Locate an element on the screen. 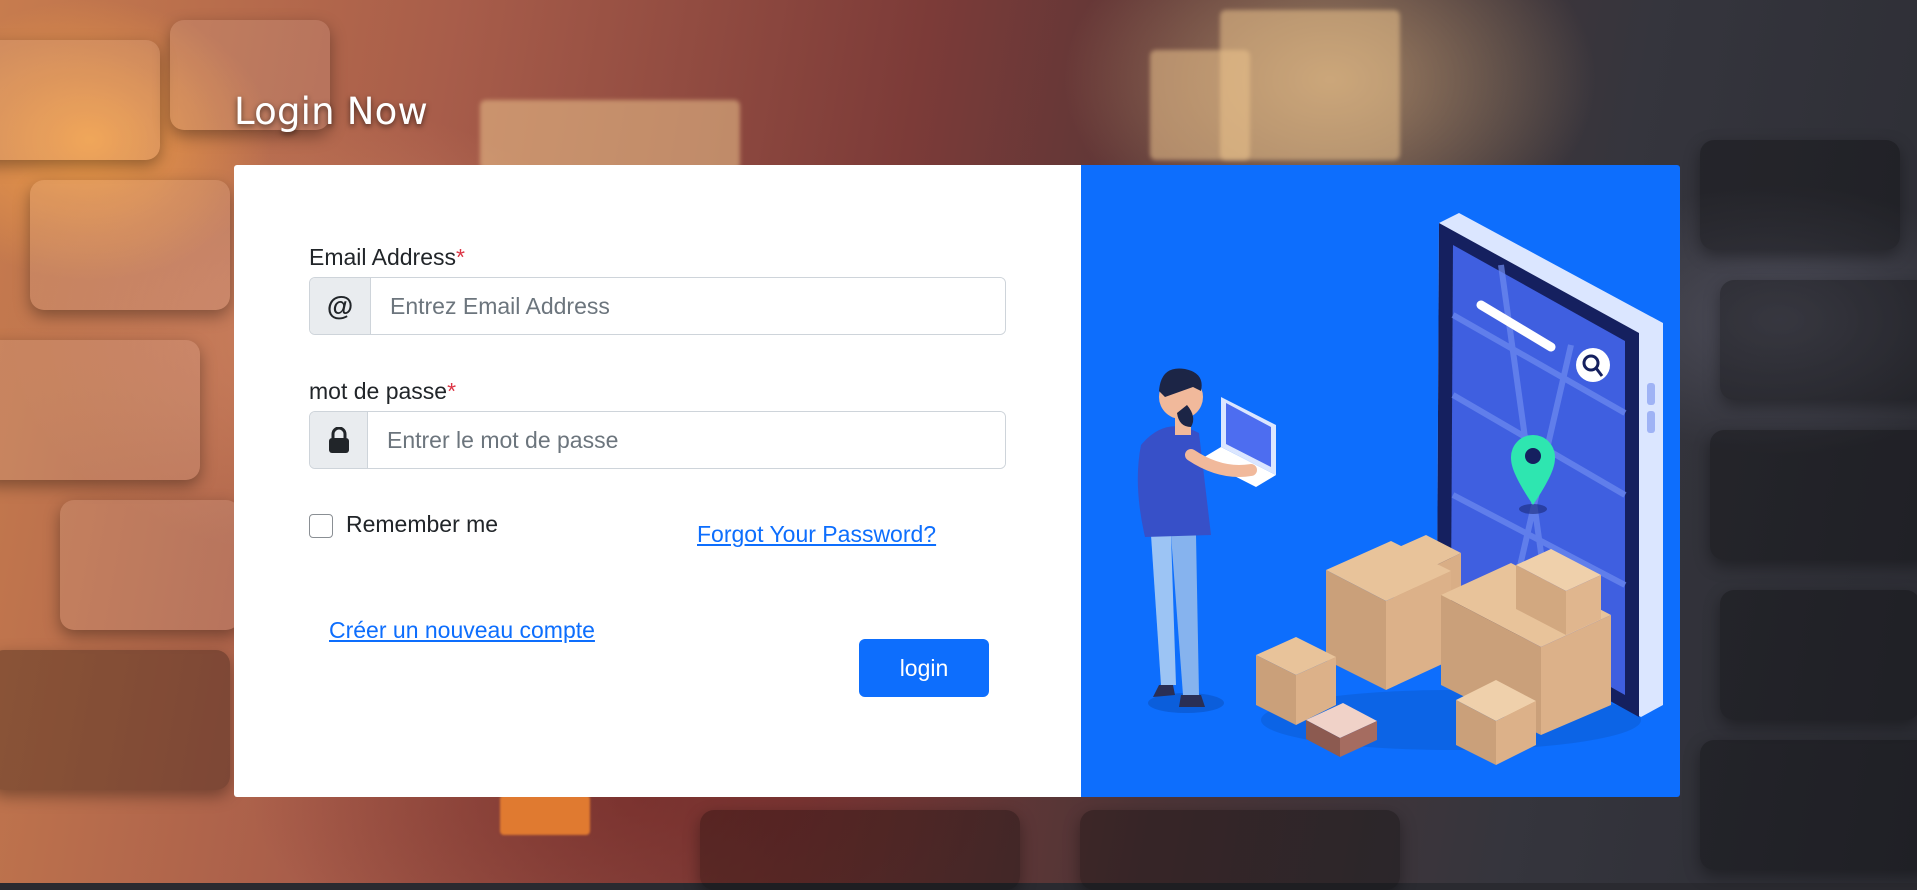  remember-me-label: Remember me is located at coordinates (422, 524).